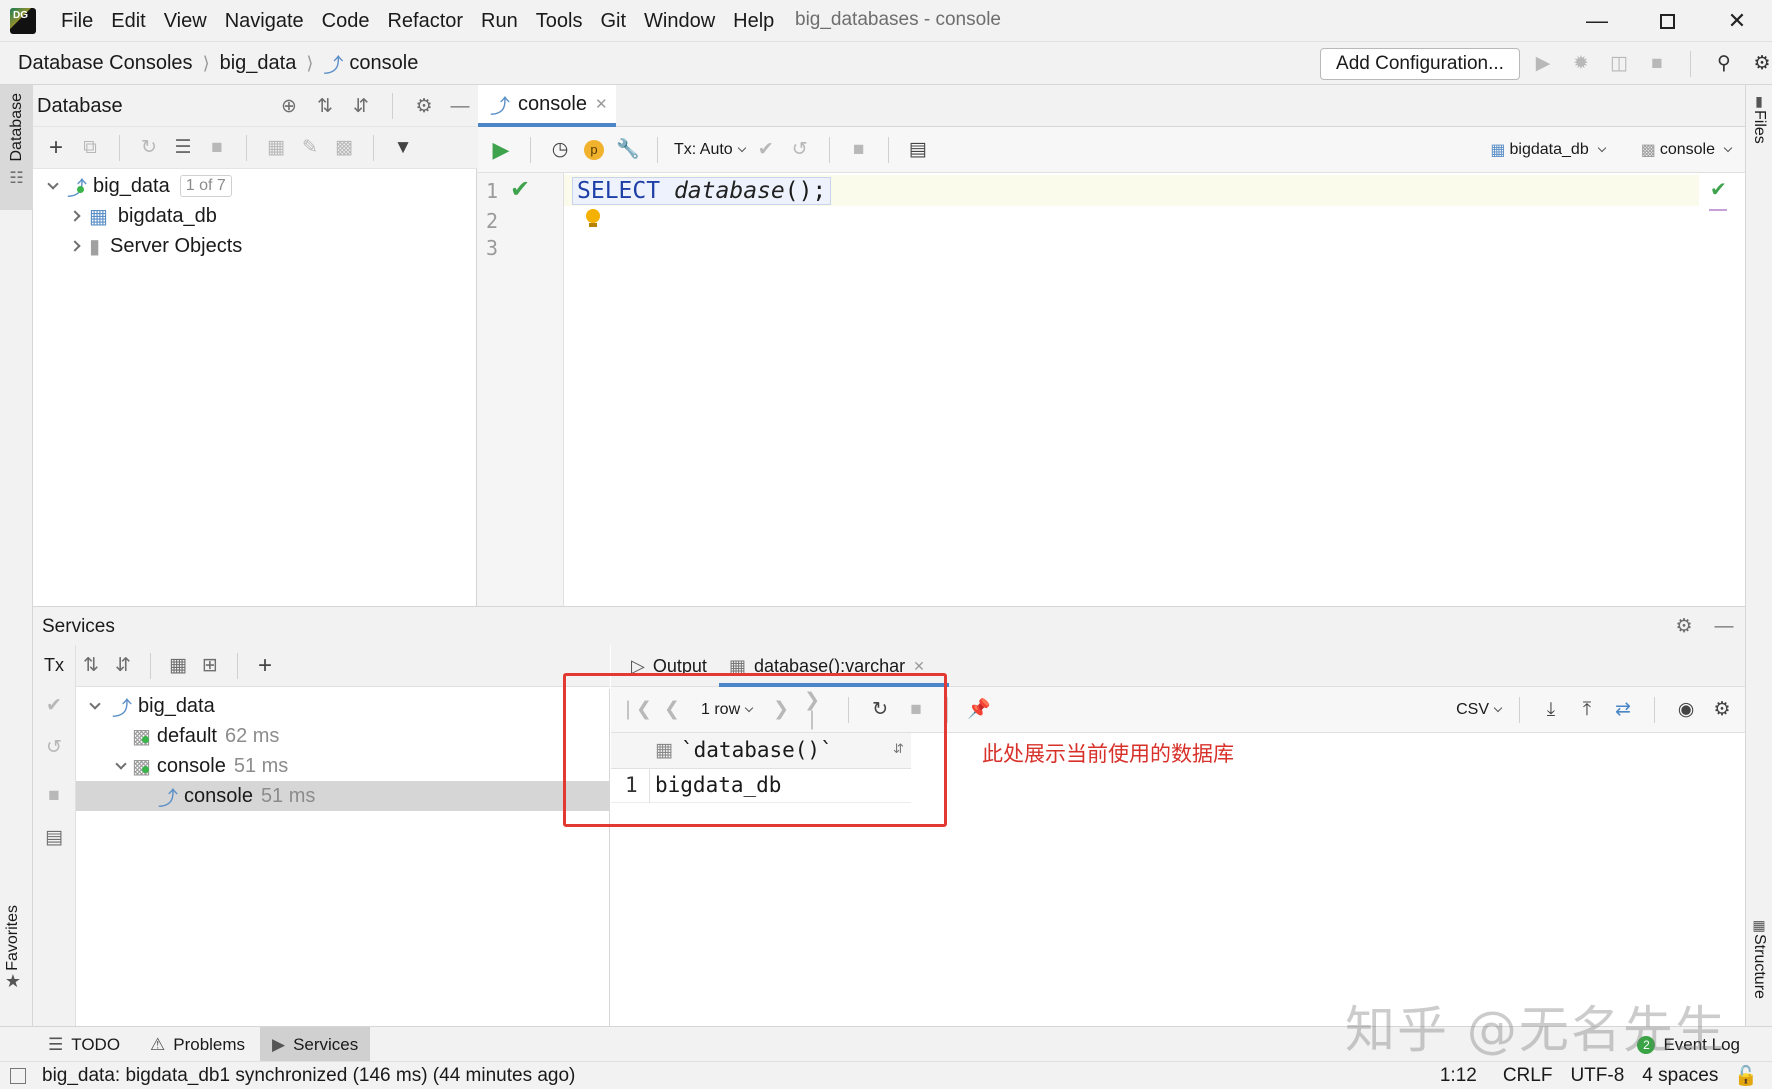 Image resolution: width=1772 pixels, height=1089 pixels. I want to click on execute-icon: ▶, so click(501, 150).